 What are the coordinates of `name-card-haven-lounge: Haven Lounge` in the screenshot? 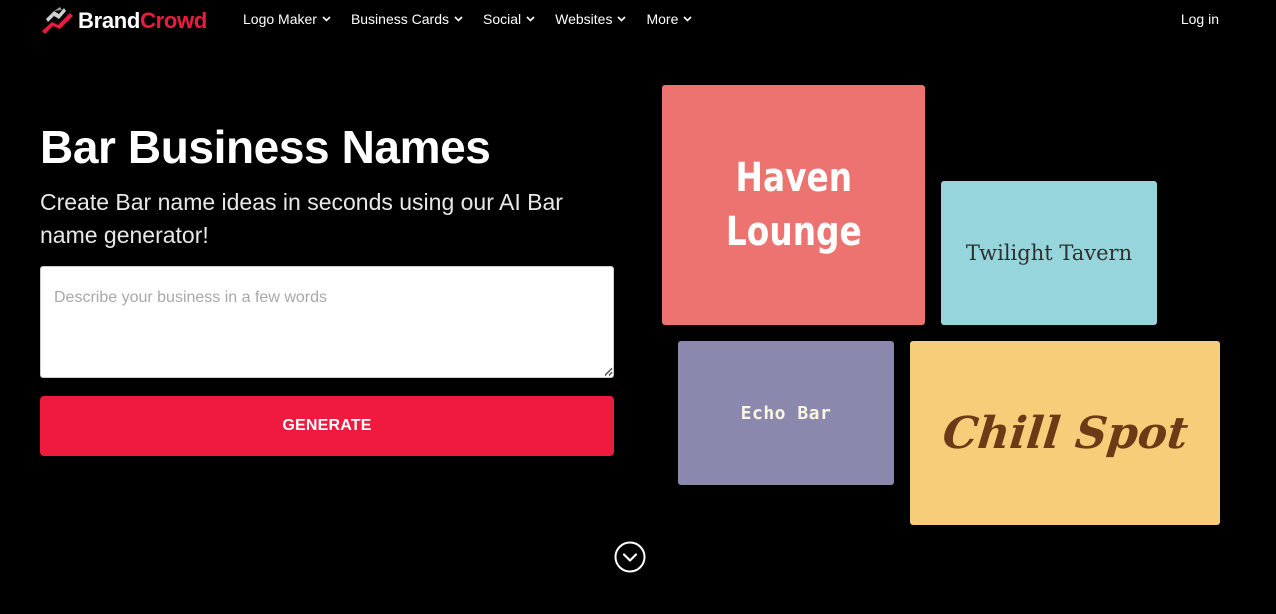 It's located at (793, 205).